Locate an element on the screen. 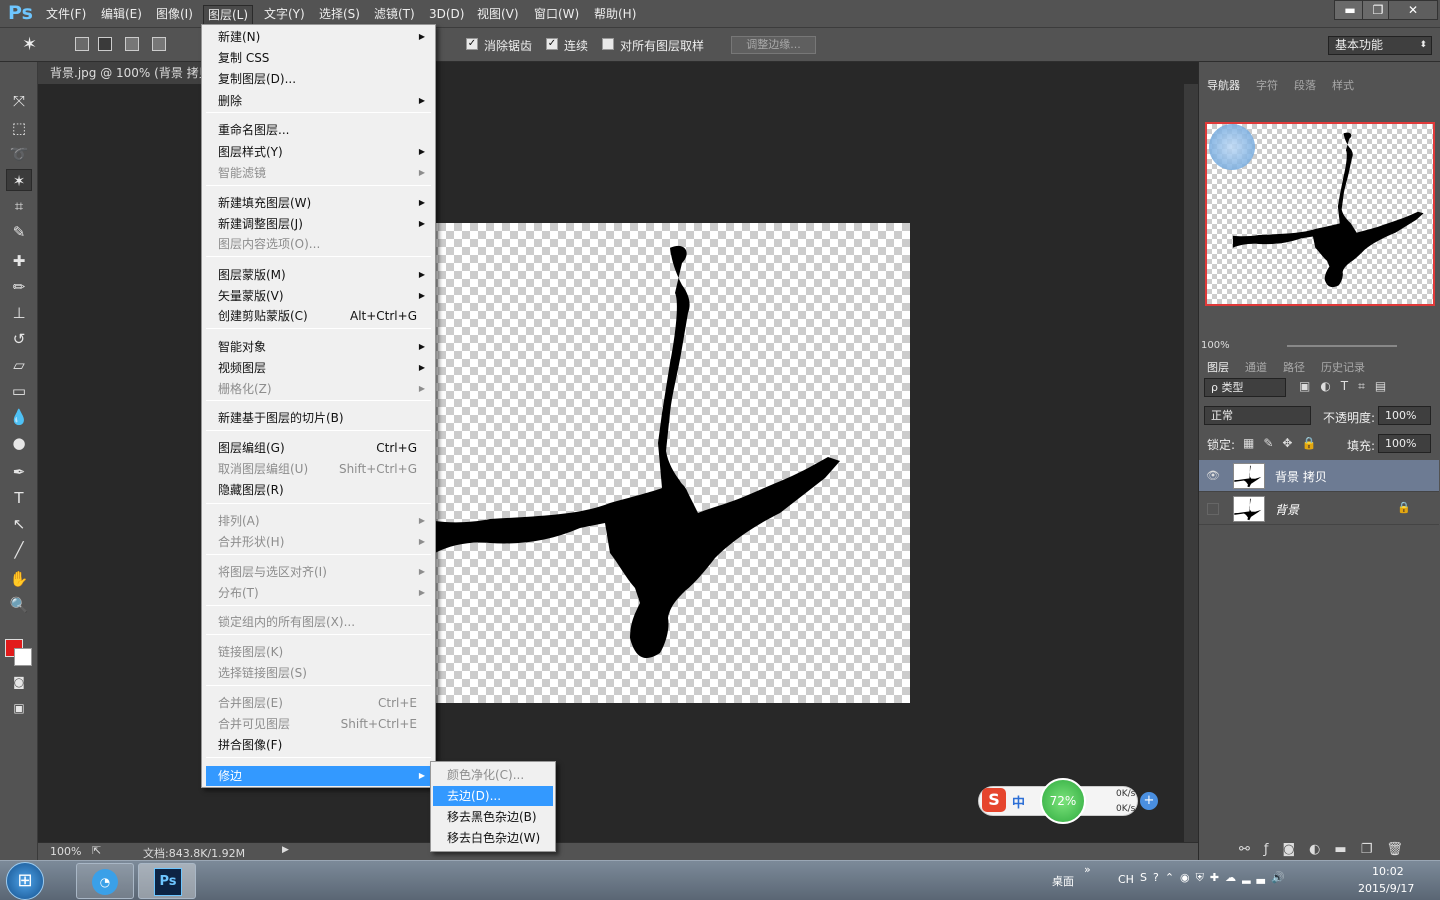  workspace-select: 基本功能 ⬍ is located at coordinates (1380, 45).